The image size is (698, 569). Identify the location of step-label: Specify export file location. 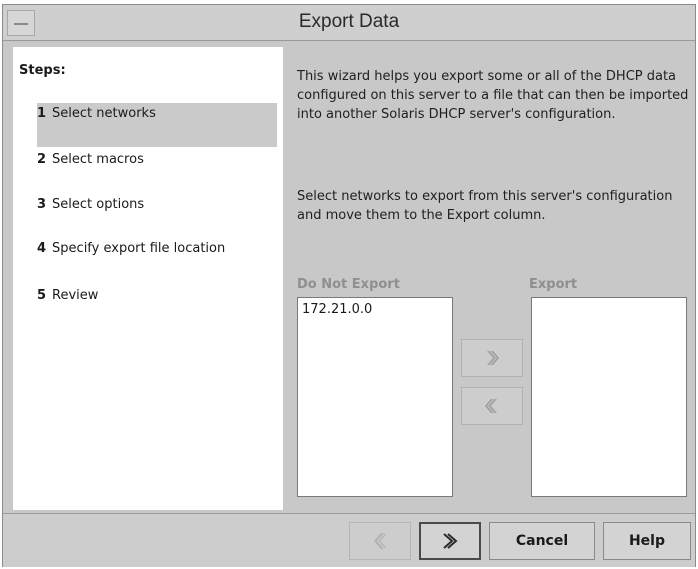
(139, 248).